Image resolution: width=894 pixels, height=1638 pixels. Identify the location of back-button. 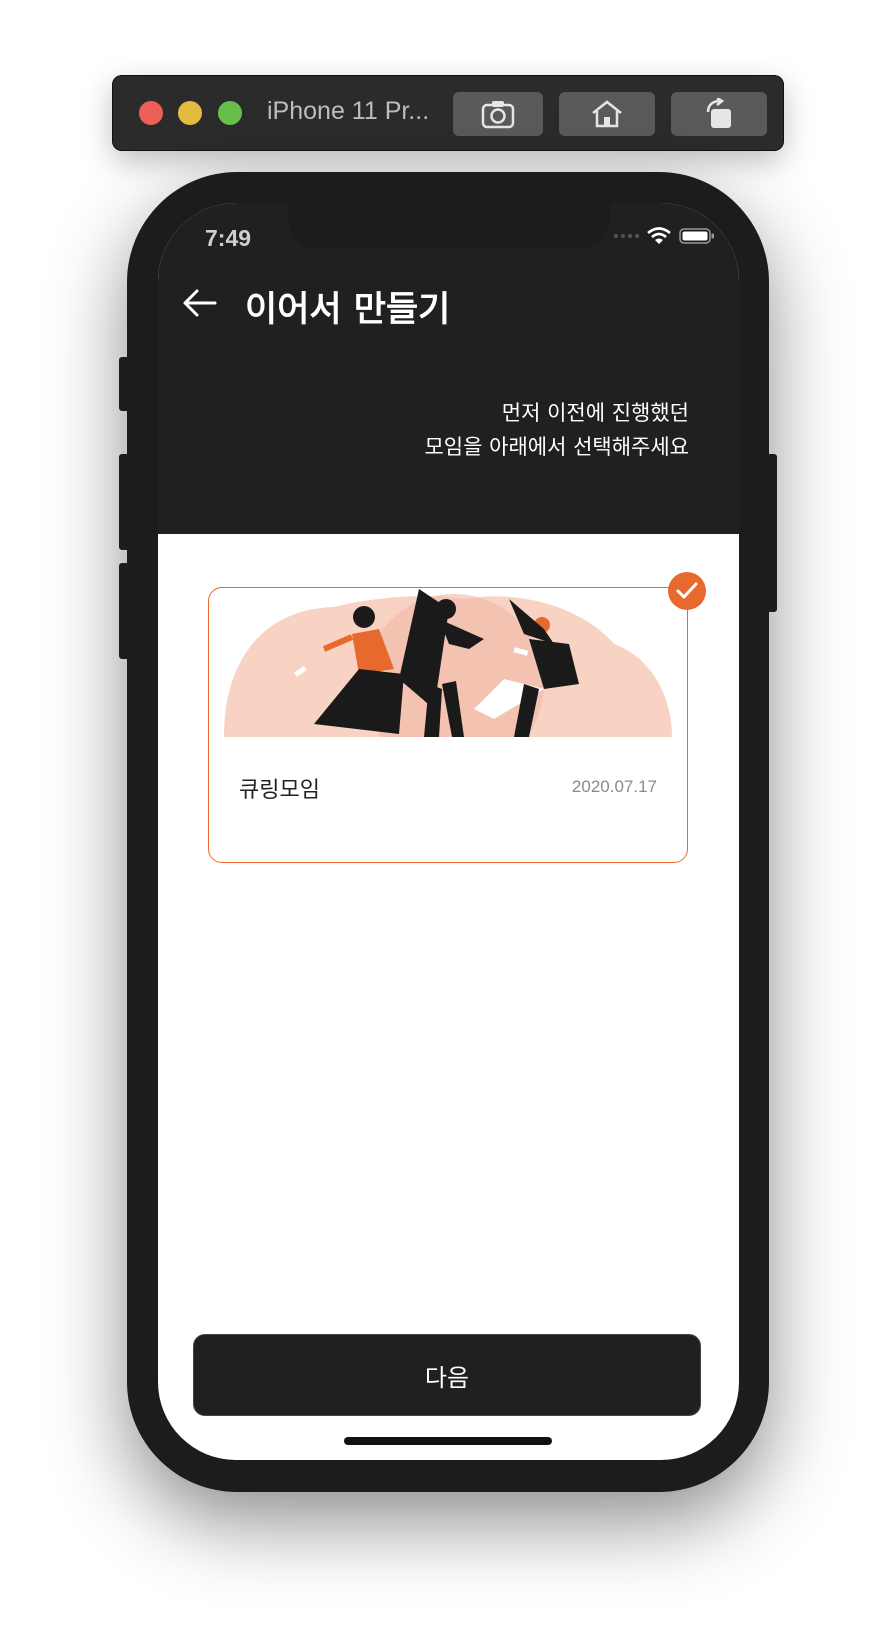
(202, 303).